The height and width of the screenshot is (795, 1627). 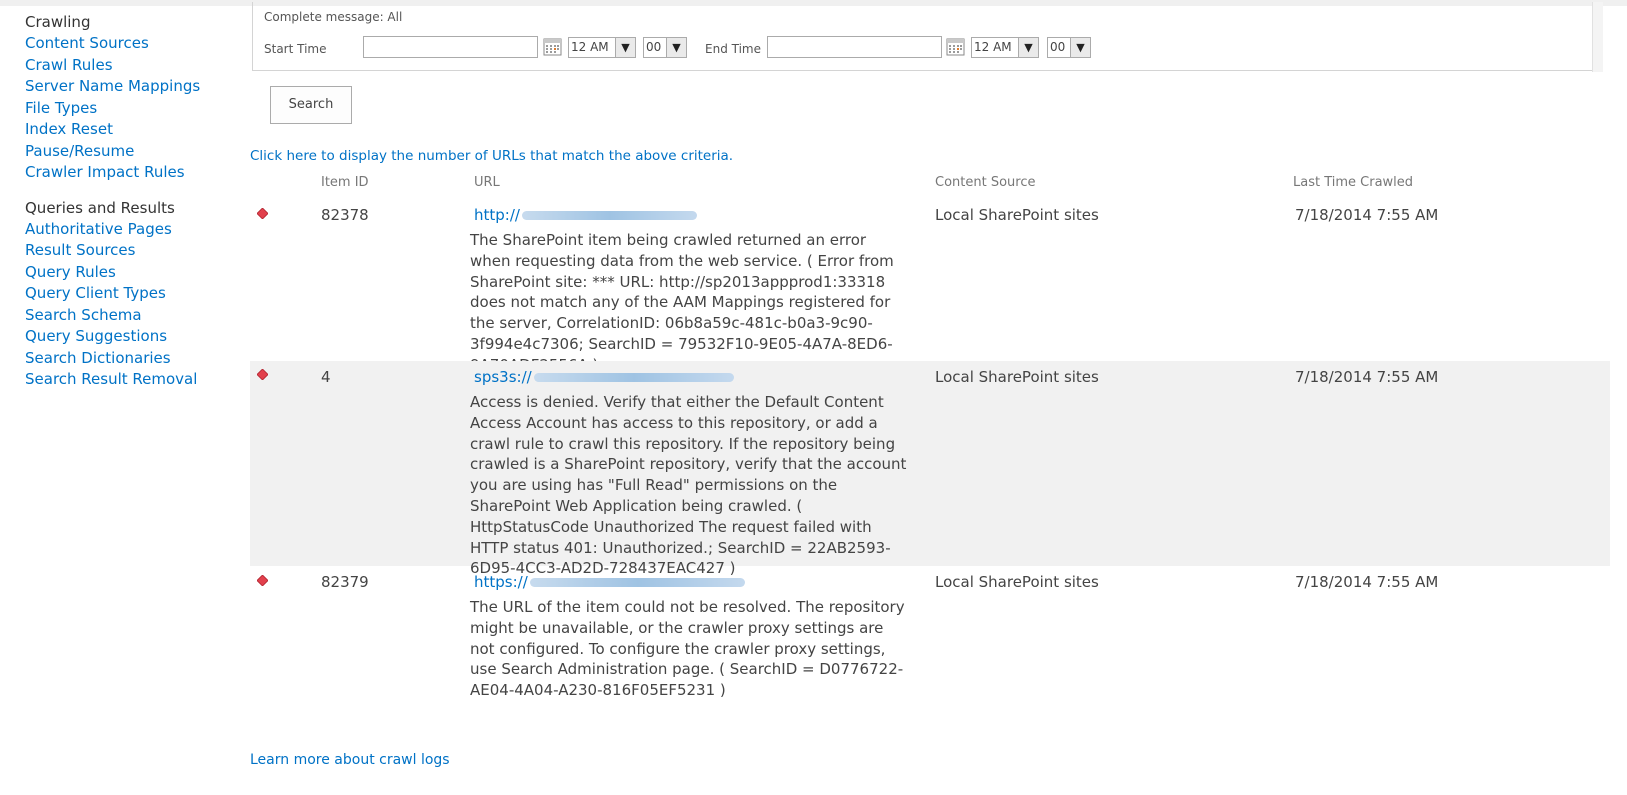 I want to click on search-button: Search, so click(x=311, y=105).